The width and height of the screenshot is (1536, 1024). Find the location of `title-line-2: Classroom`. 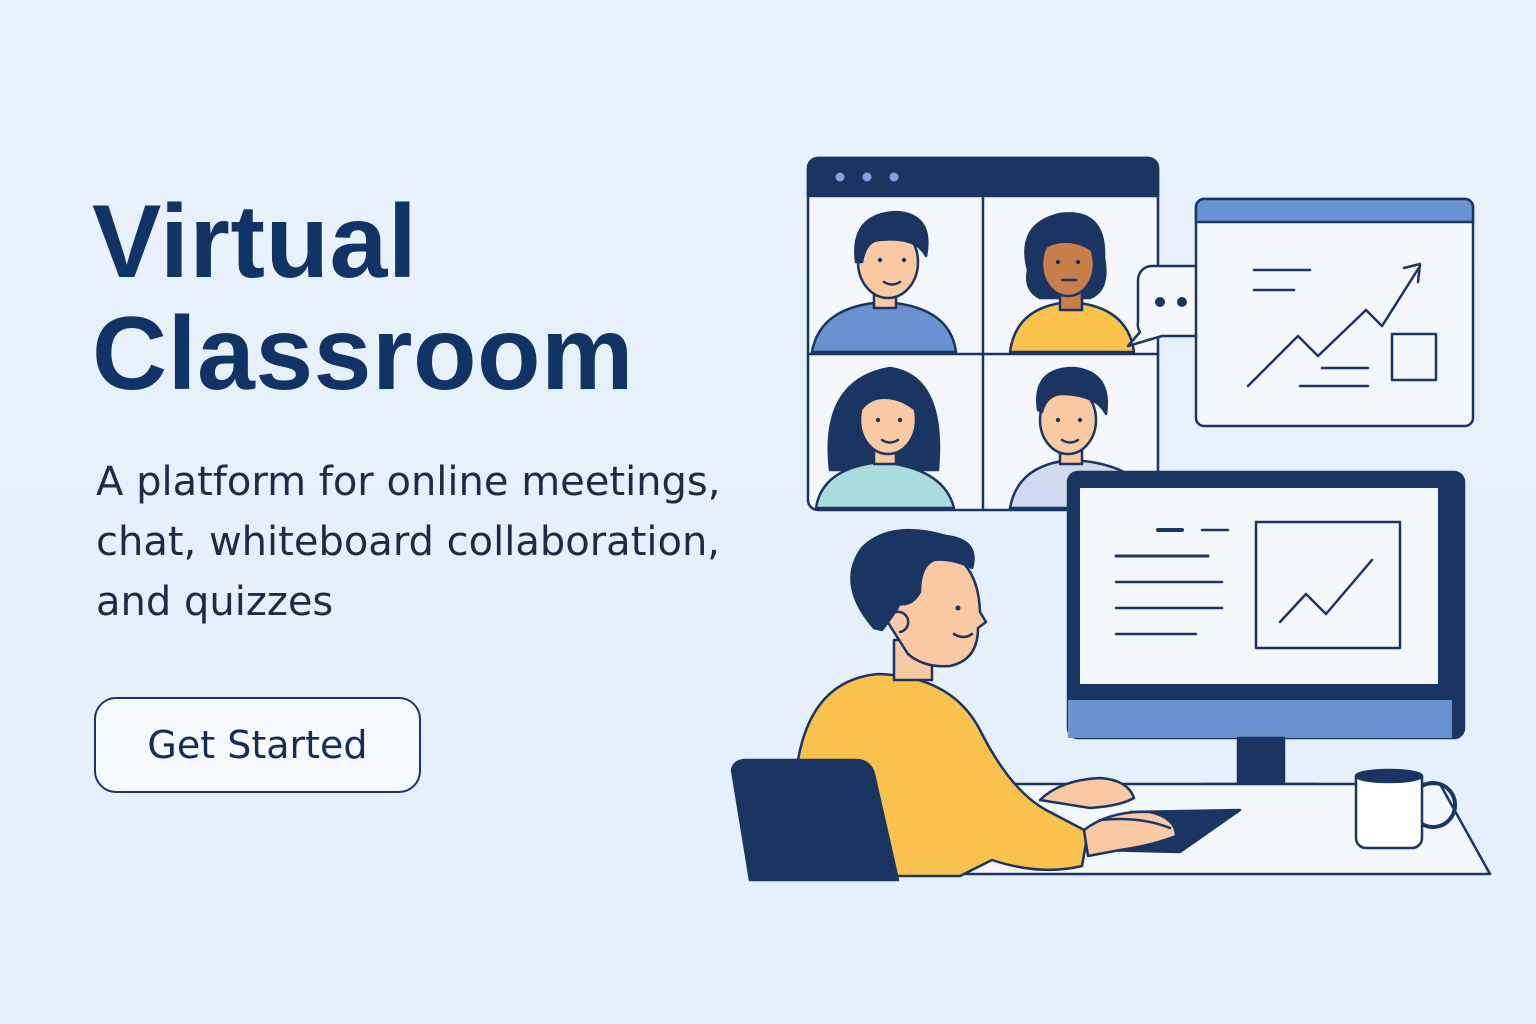

title-line-2: Classroom is located at coordinates (363, 354).